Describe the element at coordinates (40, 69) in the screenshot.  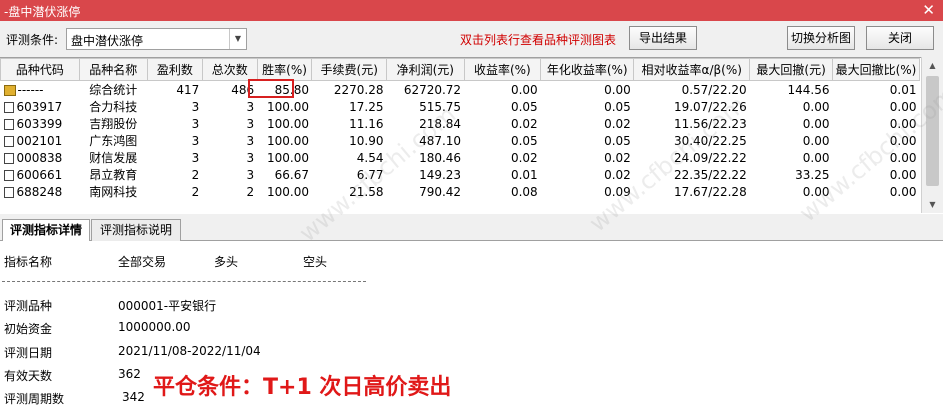
I see `col-header-code: 品种代码` at that location.